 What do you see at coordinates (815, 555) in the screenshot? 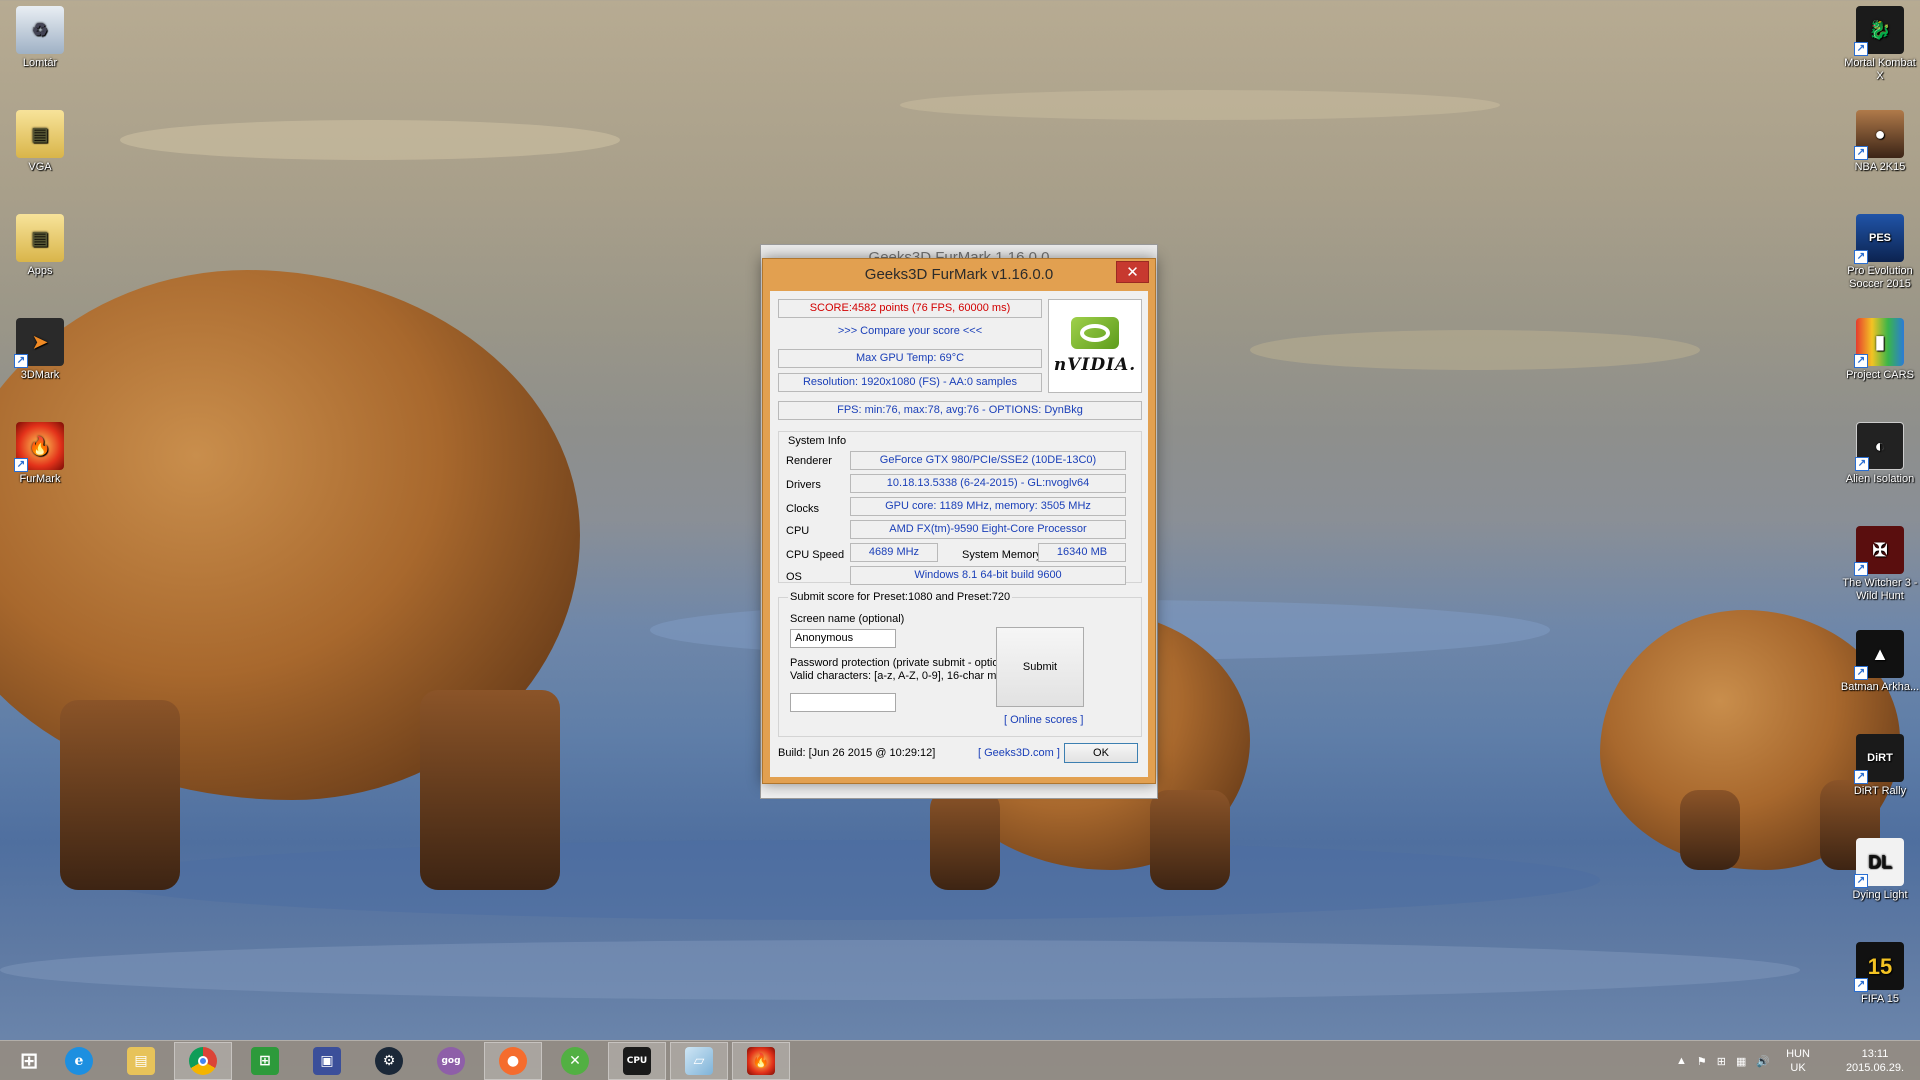
I see `cpu-speed-label: CPU Speed` at bounding box center [815, 555].